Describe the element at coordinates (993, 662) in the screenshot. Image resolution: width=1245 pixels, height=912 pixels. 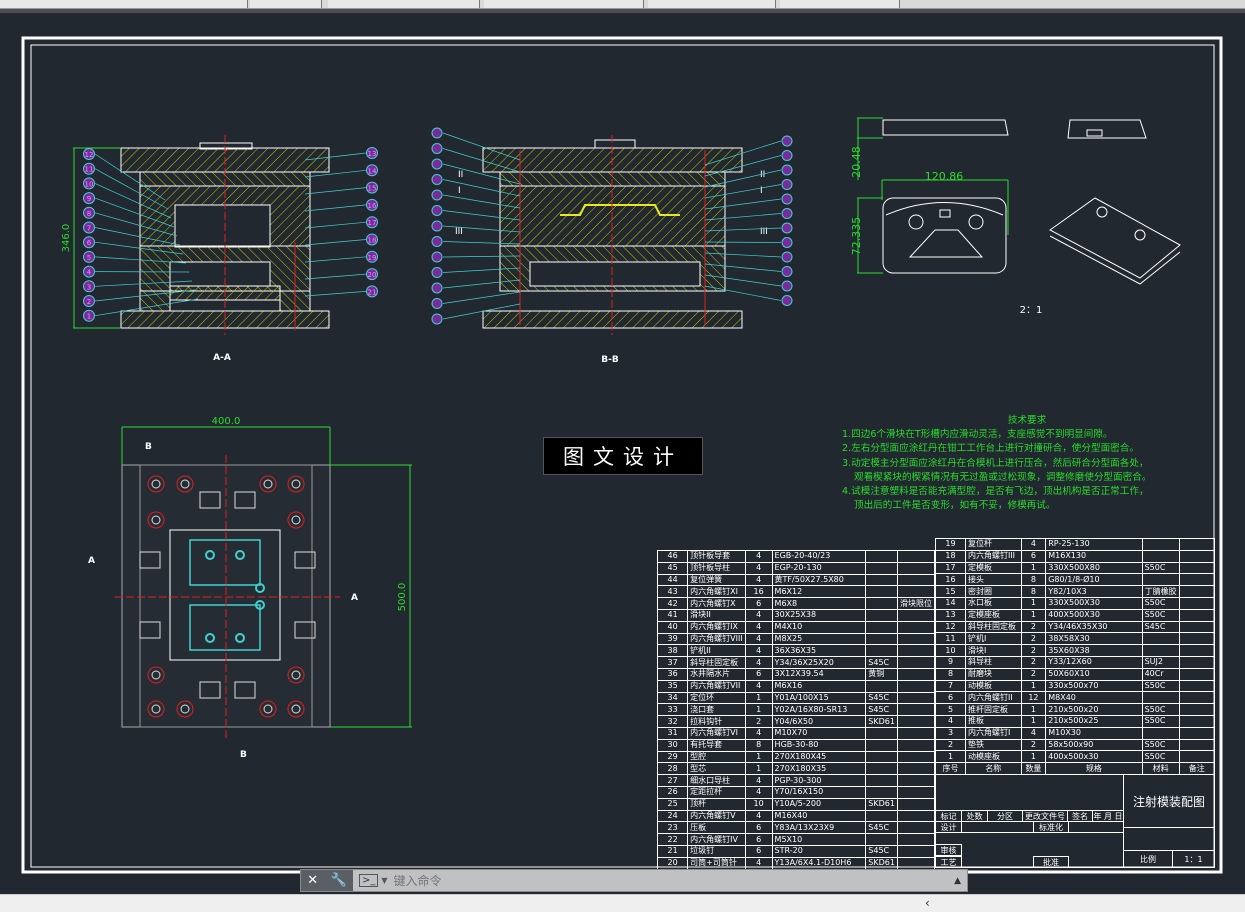
I see `bom-cell: 斜导柱` at that location.